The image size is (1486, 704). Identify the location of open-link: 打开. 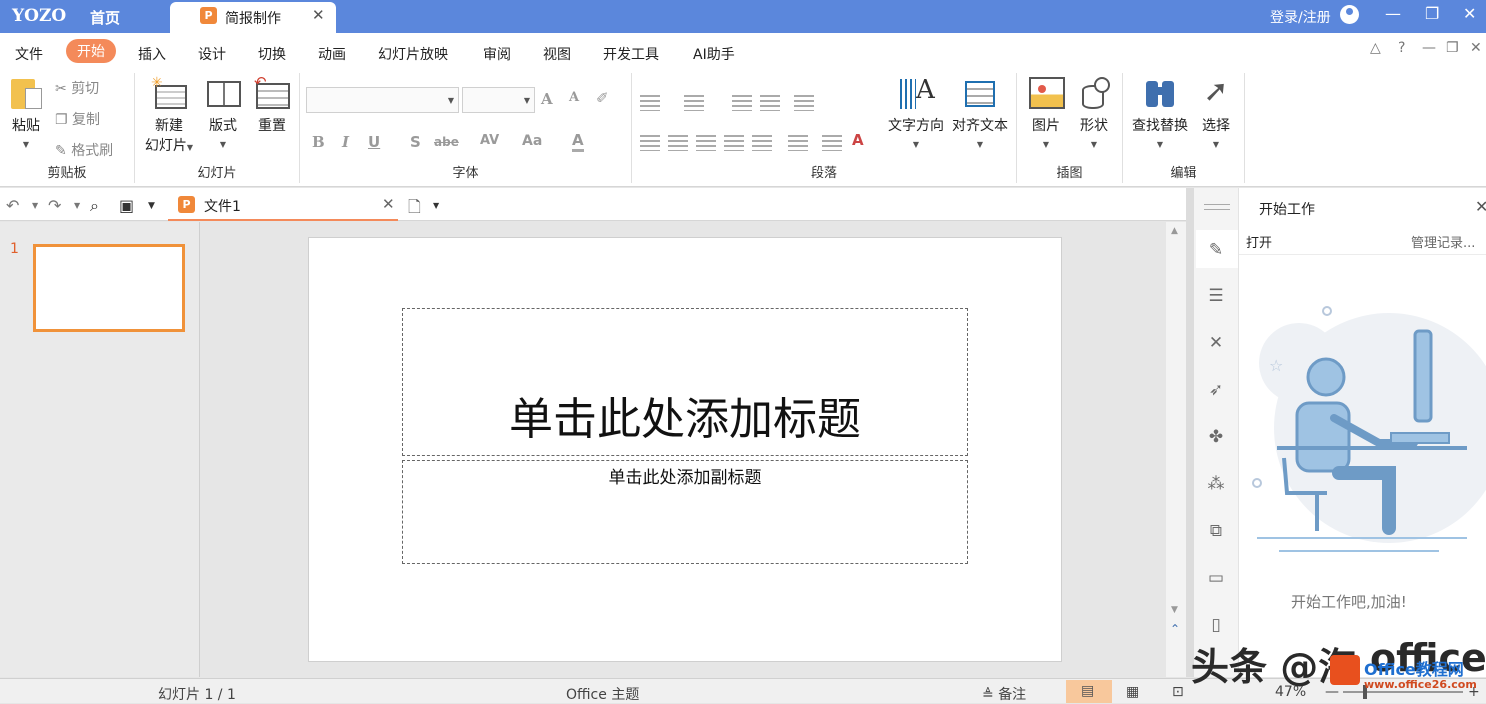
(1259, 241).